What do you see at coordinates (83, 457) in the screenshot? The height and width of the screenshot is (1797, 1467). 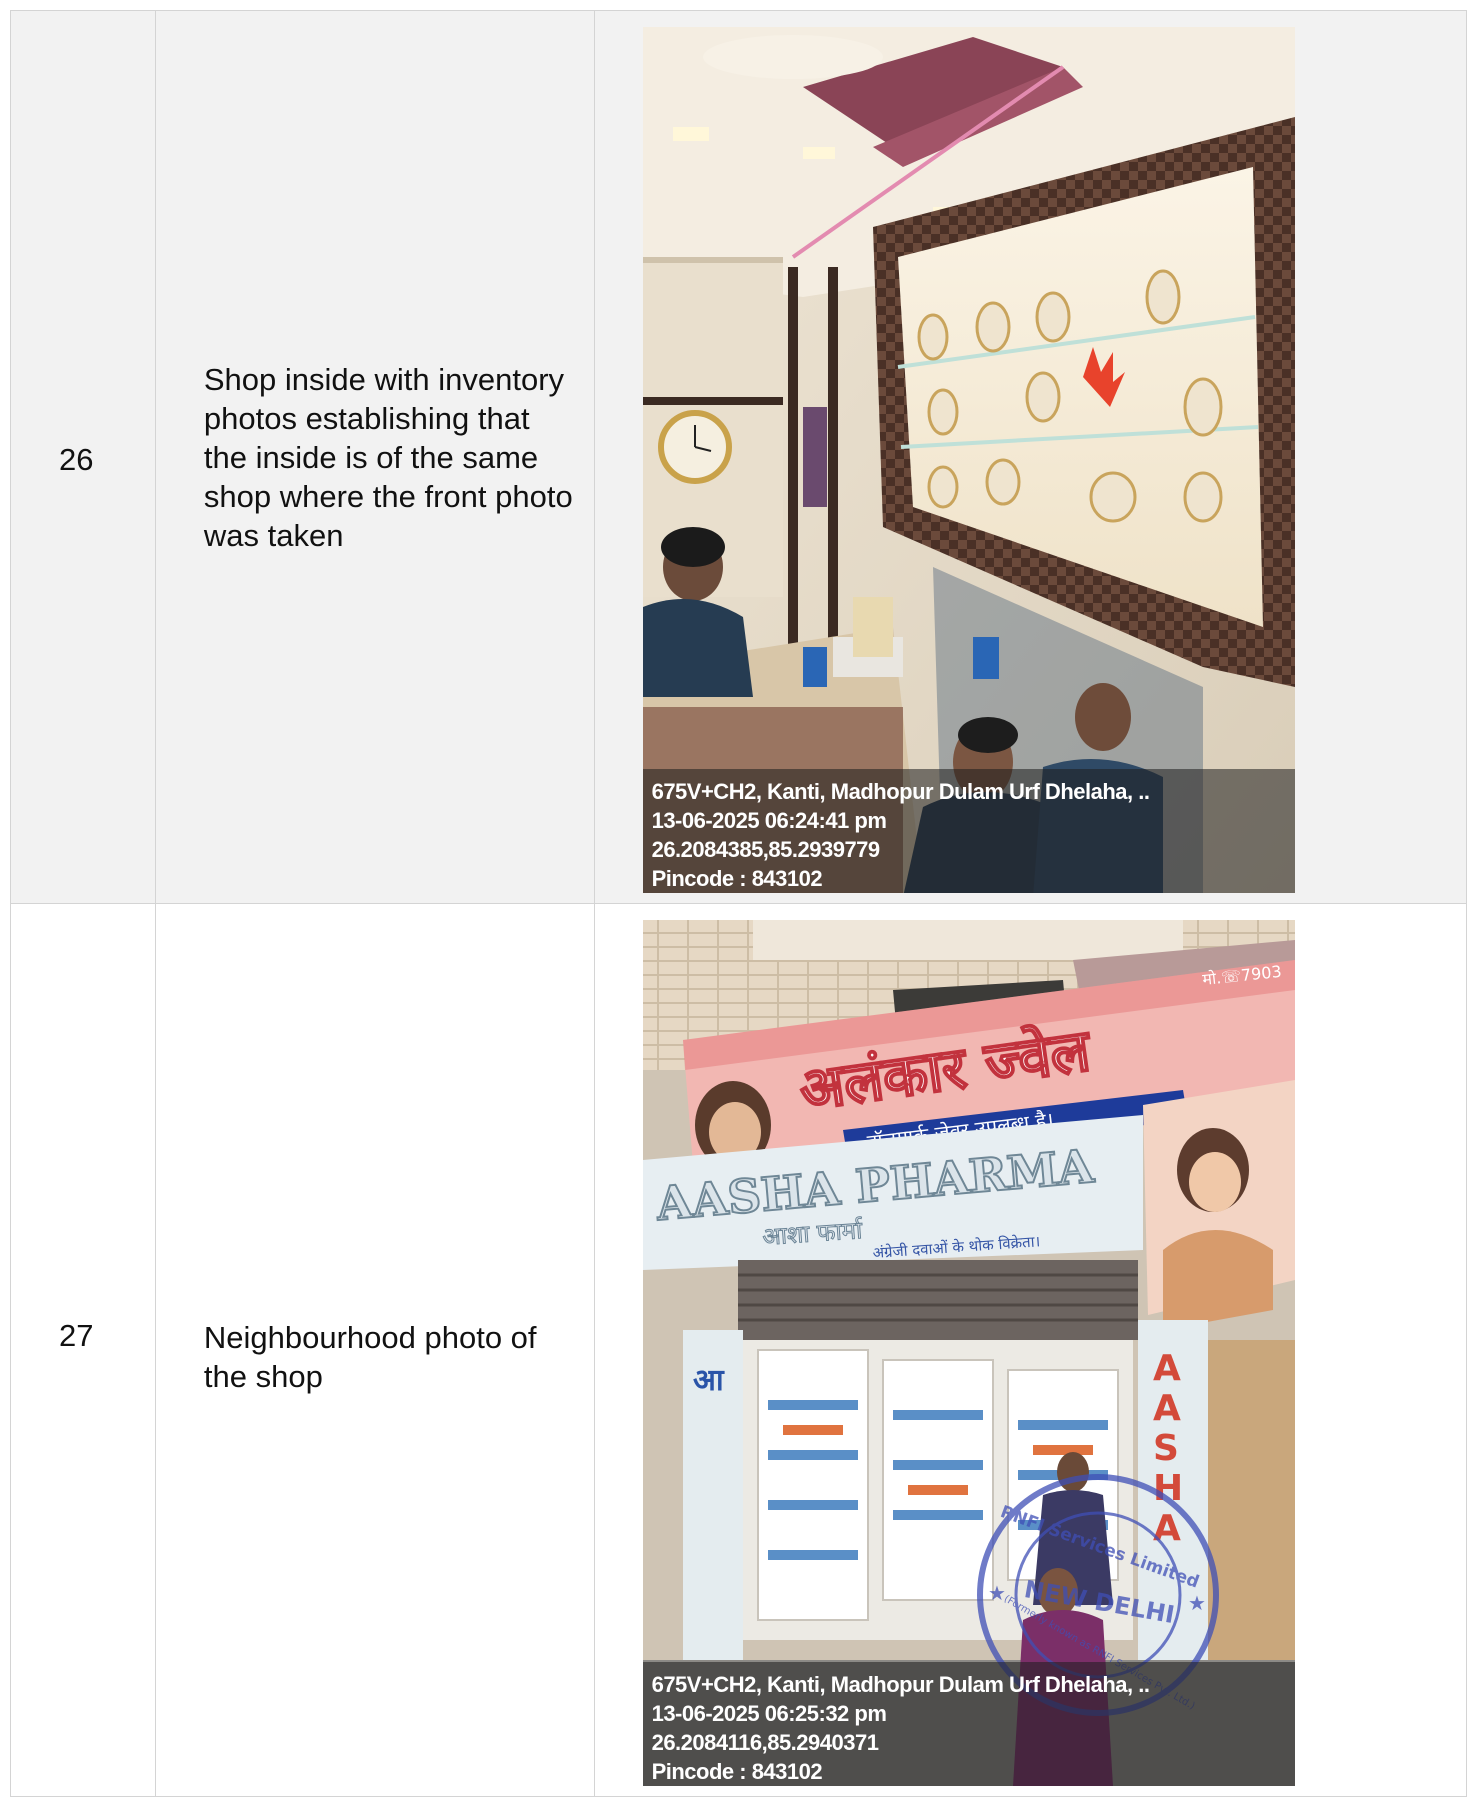 I see `row-number: 26` at bounding box center [83, 457].